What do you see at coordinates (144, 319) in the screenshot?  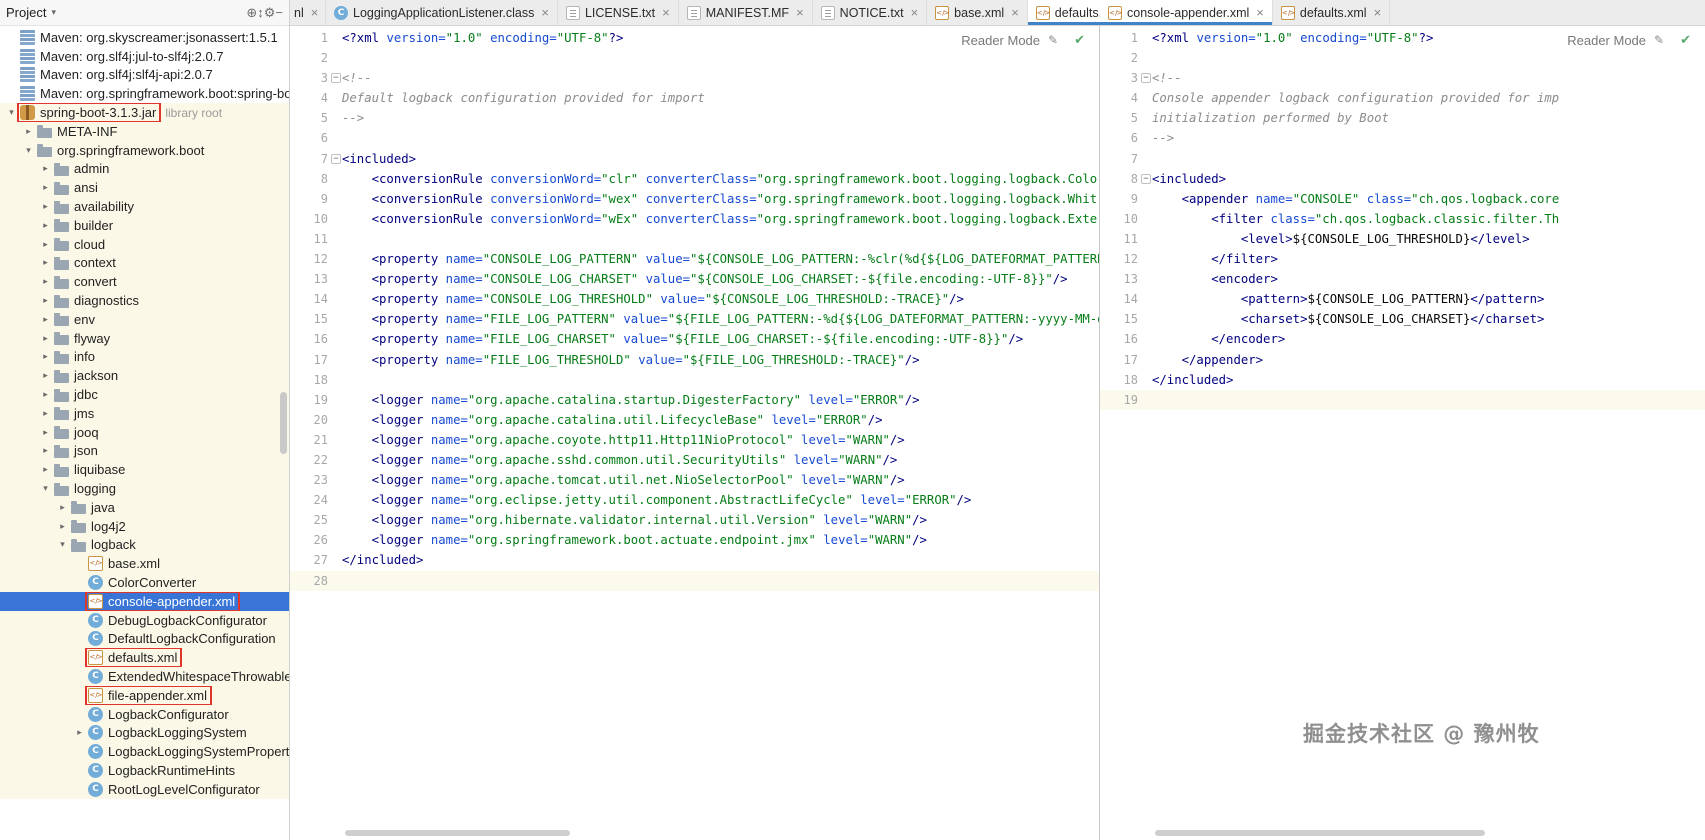 I see `tree-item-env: ▸ env` at bounding box center [144, 319].